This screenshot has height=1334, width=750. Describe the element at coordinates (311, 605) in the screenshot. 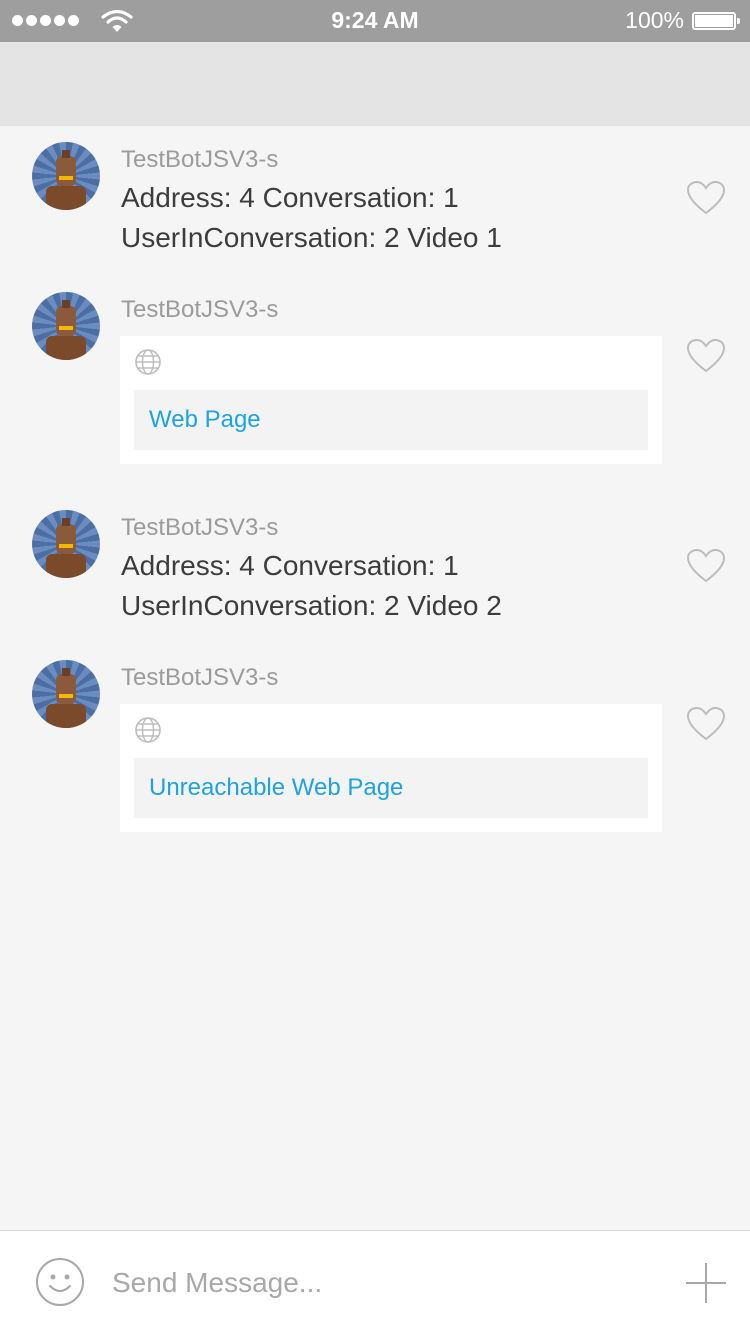

I see `message-text-line: UserInConversation: 2 Video 2` at that location.